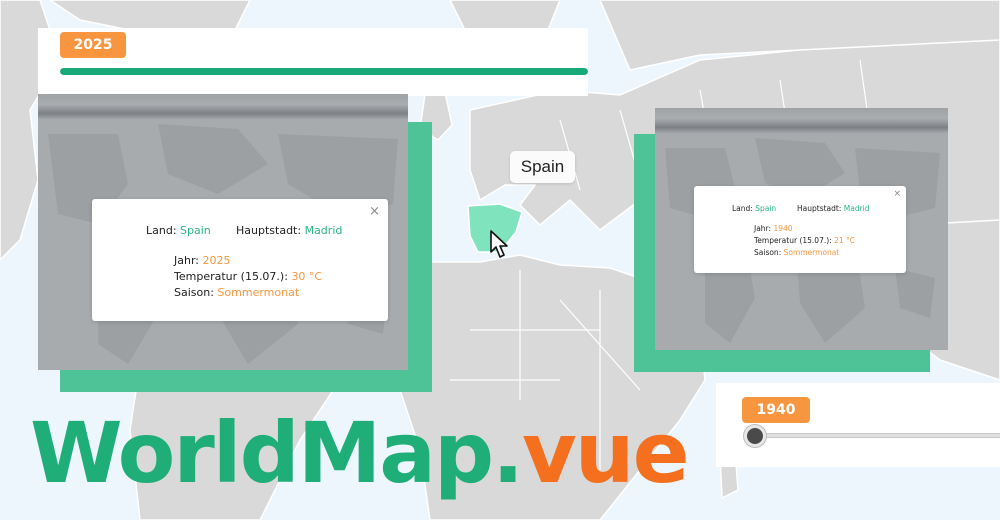 Image resolution: width=1000 pixels, height=520 pixels. What do you see at coordinates (499, 244) in the screenshot?
I see `mouse-pointer-icon` at bounding box center [499, 244].